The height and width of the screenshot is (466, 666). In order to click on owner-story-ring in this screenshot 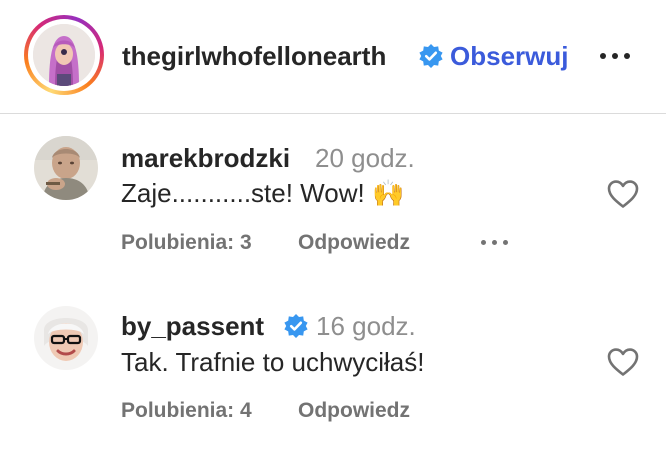, I will do `click(64, 55)`.